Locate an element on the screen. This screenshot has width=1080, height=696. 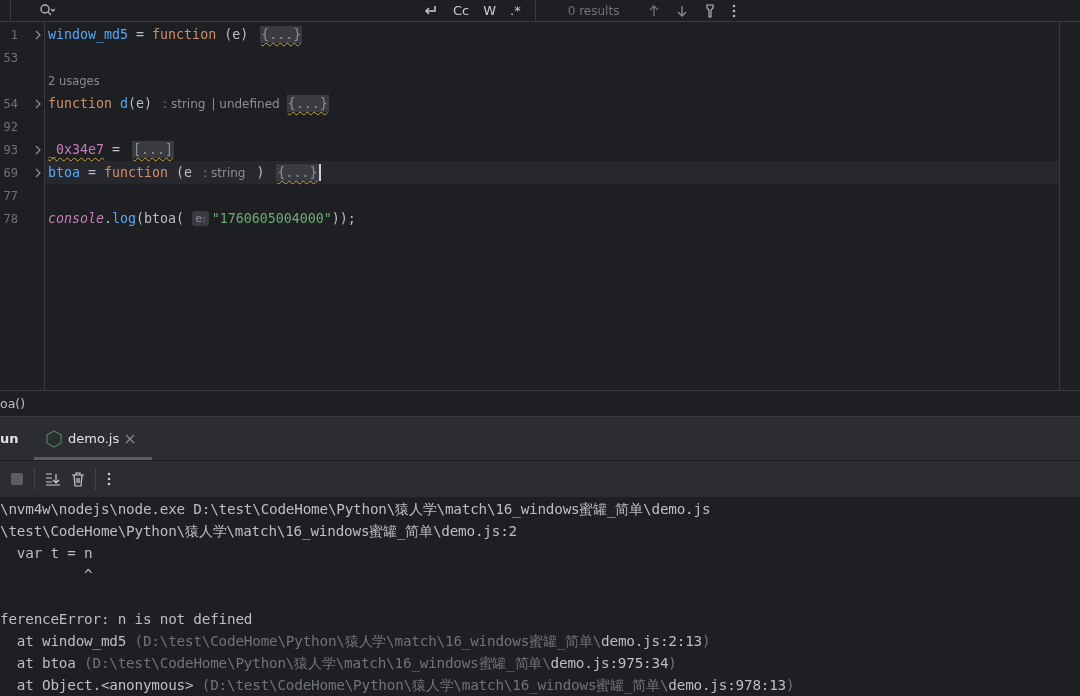
usages-hint: 2 usages is located at coordinates (74, 80).